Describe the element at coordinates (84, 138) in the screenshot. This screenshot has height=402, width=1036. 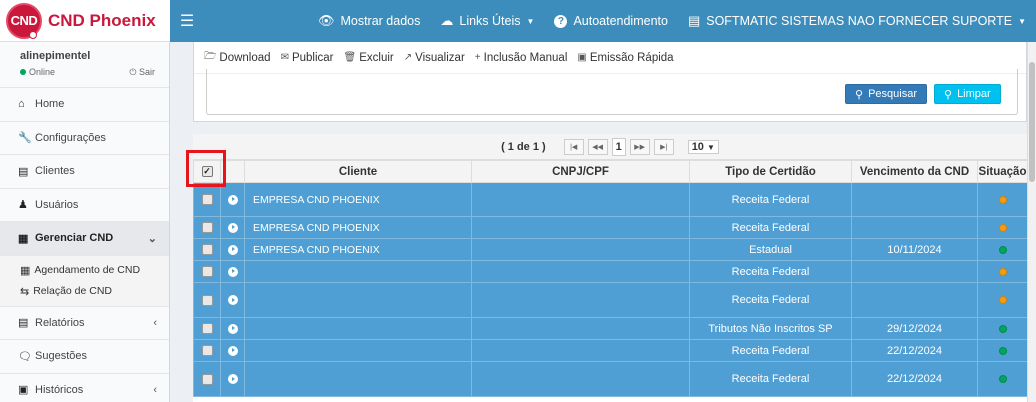
I see `sidebar-item-configuracoes: 🔧 Configurações` at that location.